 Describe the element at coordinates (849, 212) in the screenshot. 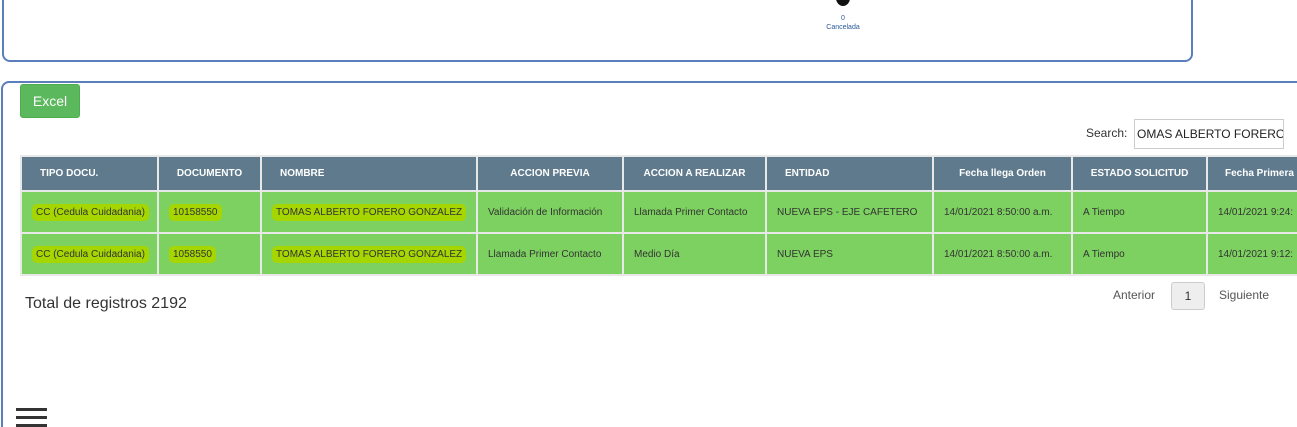

I see `cell-entidad: NUEVA EPS - EJE CAFETERO` at that location.